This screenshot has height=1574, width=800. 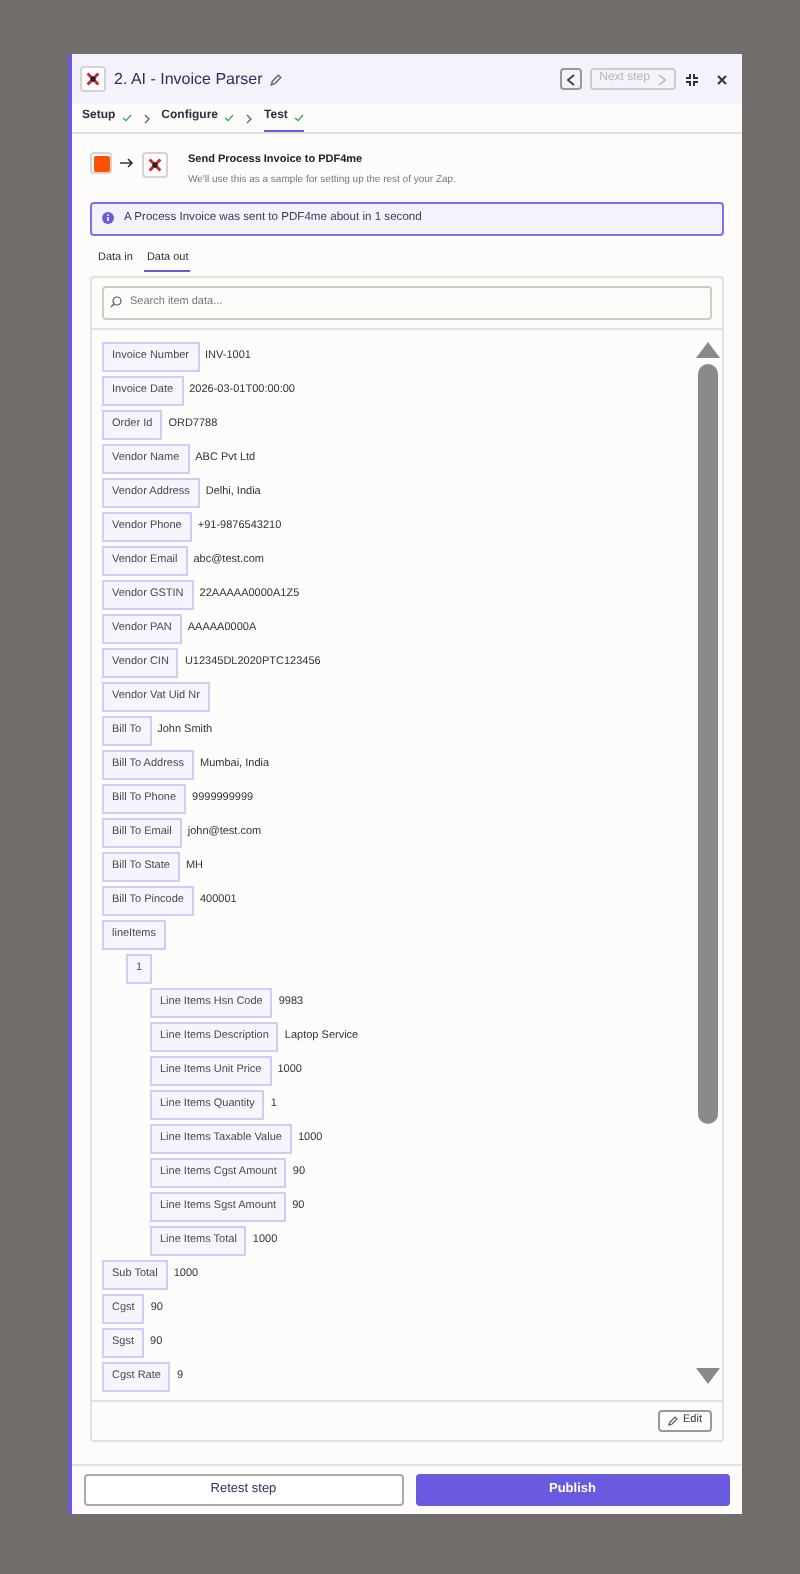 What do you see at coordinates (708, 349) in the screenshot?
I see `scroll-up-icon` at bounding box center [708, 349].